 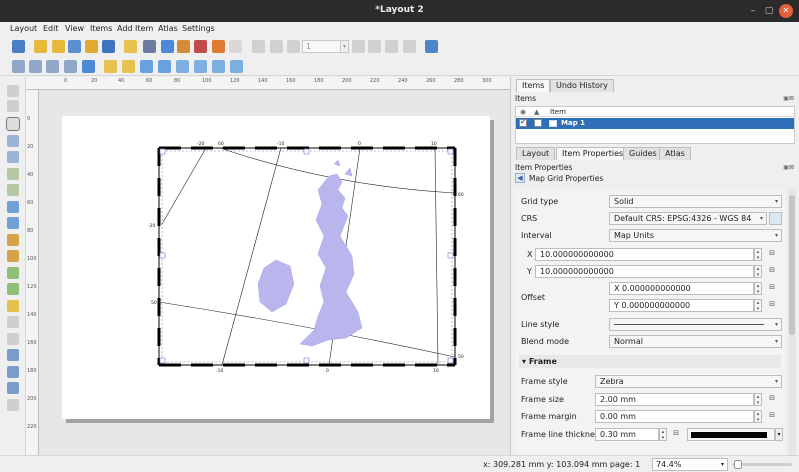 I want to click on frame-color-button, so click(x=731, y=434).